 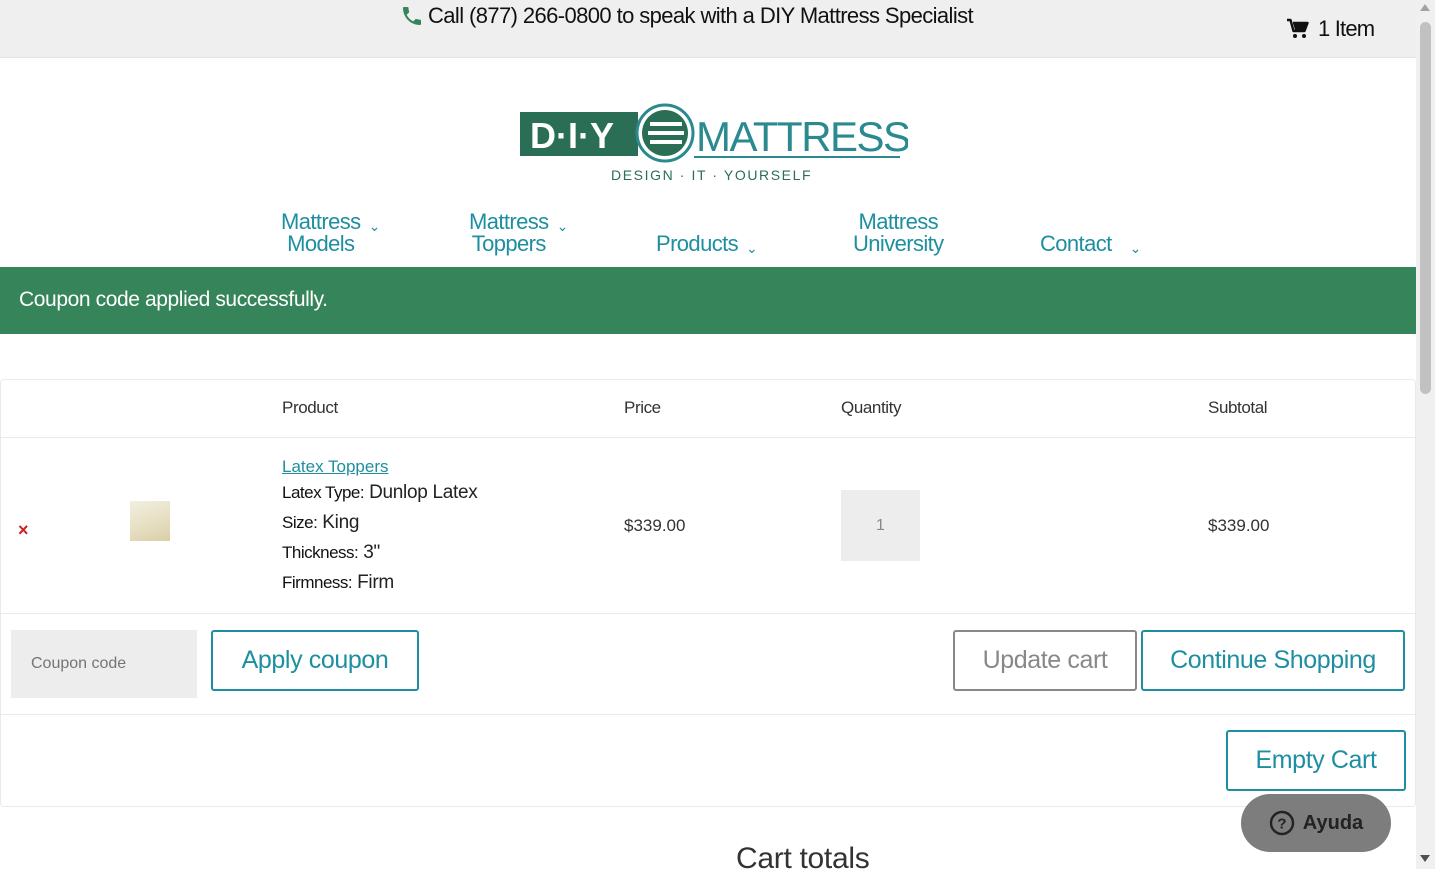 I want to click on apply-coupon-button: Apply coupon, so click(x=315, y=660).